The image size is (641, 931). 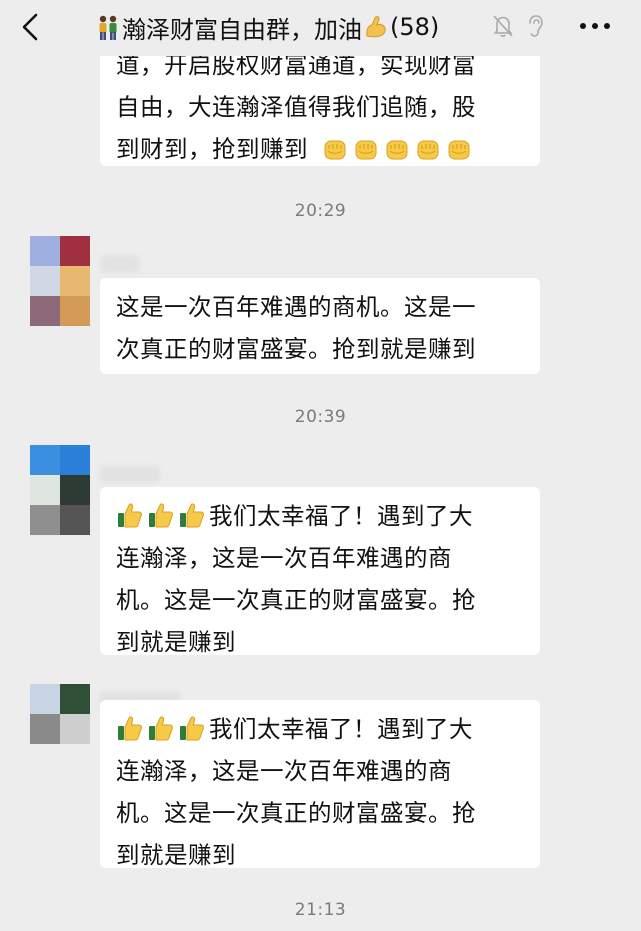 I want to click on message-line: 自由，大连瀚泽值得我们追随，股, so click(x=296, y=107).